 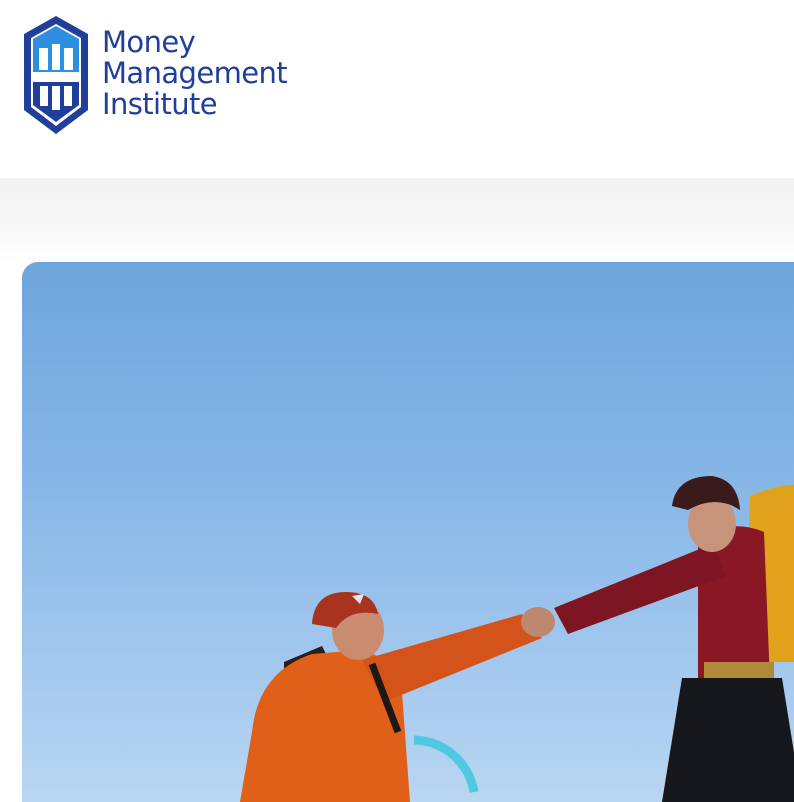 I want to click on brand-name-line-1: Money, so click(x=149, y=42).